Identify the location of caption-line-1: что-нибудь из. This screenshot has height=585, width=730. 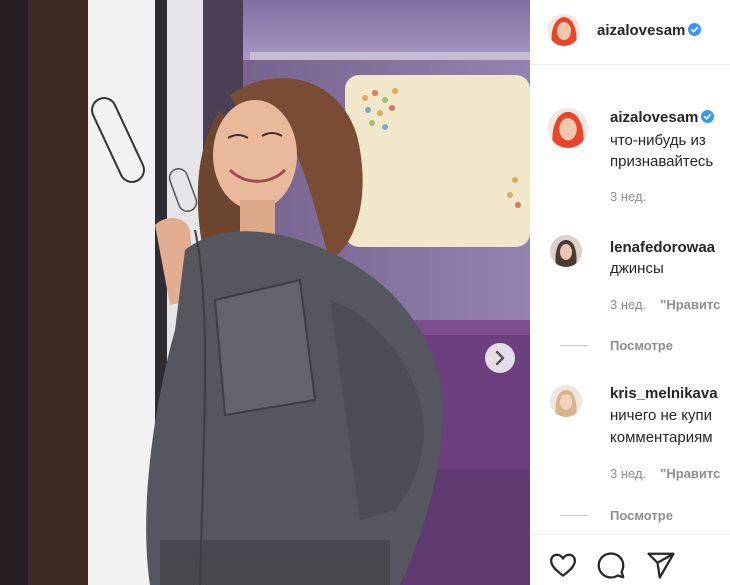
(658, 140).